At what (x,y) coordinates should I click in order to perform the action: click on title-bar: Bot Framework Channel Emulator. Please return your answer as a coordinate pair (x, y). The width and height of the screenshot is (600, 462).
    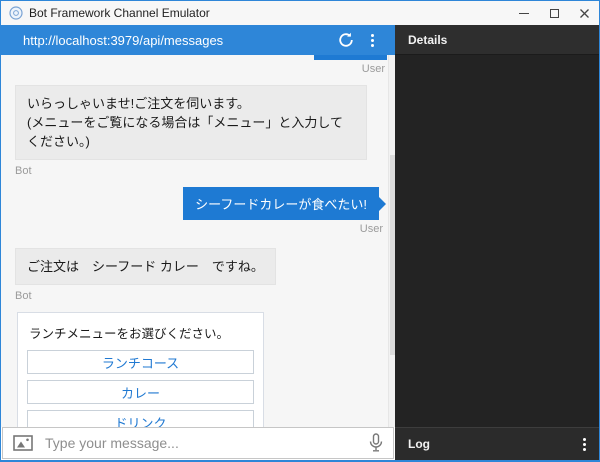
    Looking at the image, I should click on (300, 13).